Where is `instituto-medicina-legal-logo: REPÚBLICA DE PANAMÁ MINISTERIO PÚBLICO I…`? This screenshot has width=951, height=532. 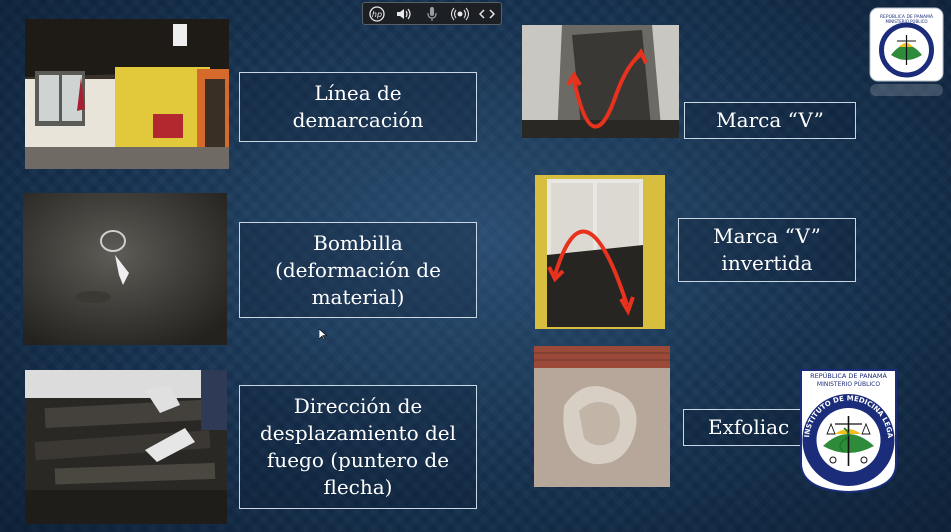 instituto-medicina-legal-logo: REPÚBLICA DE PANAMÁ MINISTERIO PÚBLICO I… is located at coordinates (846, 427).